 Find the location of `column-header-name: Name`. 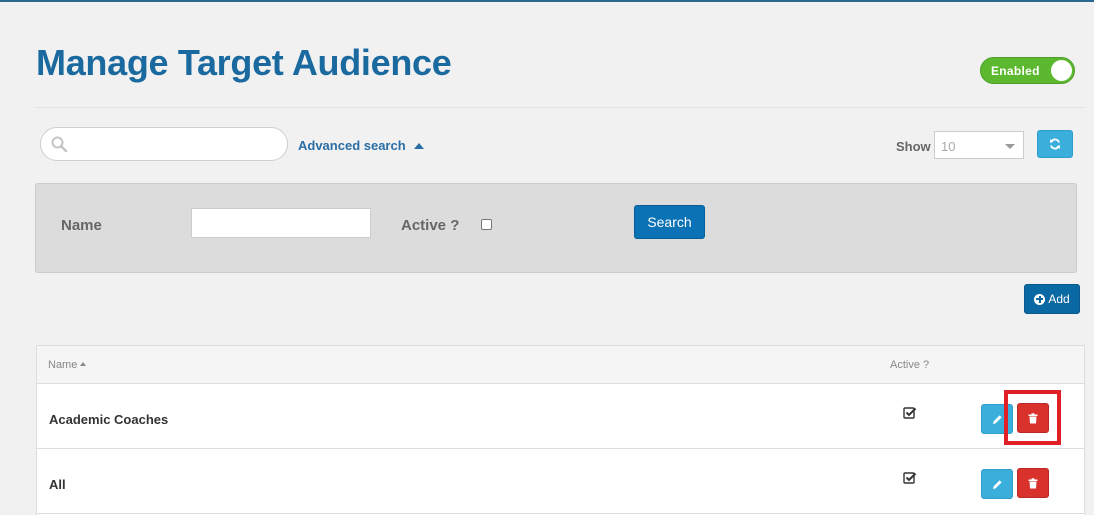

column-header-name: Name is located at coordinates (67, 365).